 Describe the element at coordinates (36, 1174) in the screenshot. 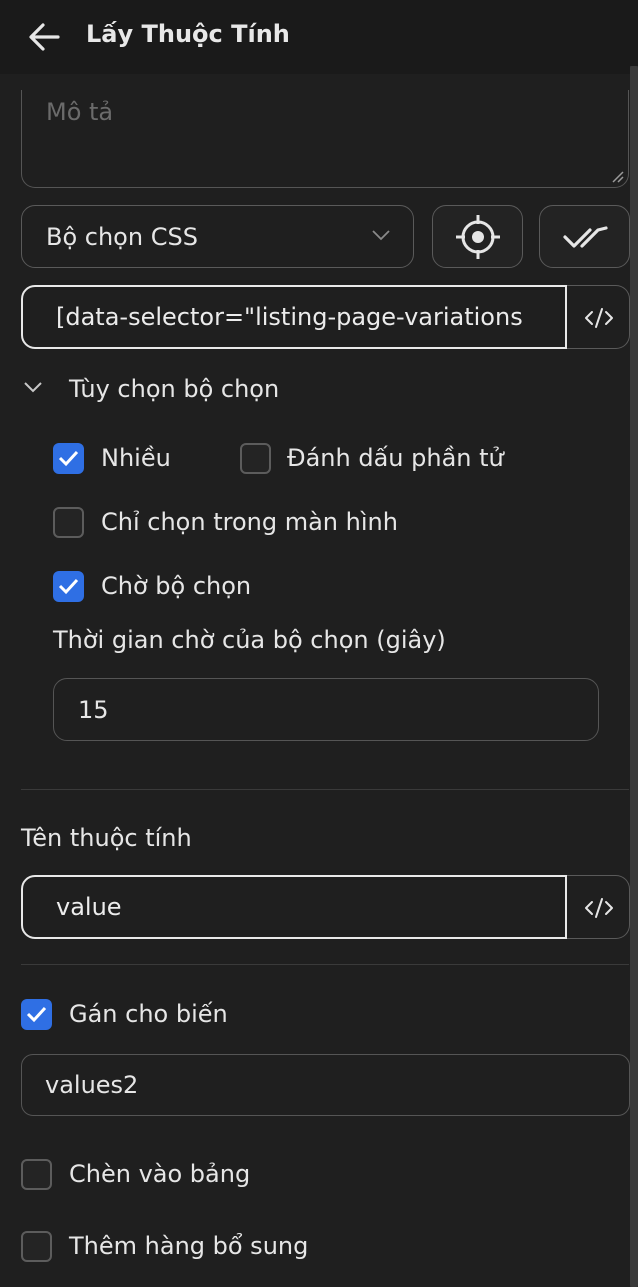

I see `insert-table-checkbox` at that location.